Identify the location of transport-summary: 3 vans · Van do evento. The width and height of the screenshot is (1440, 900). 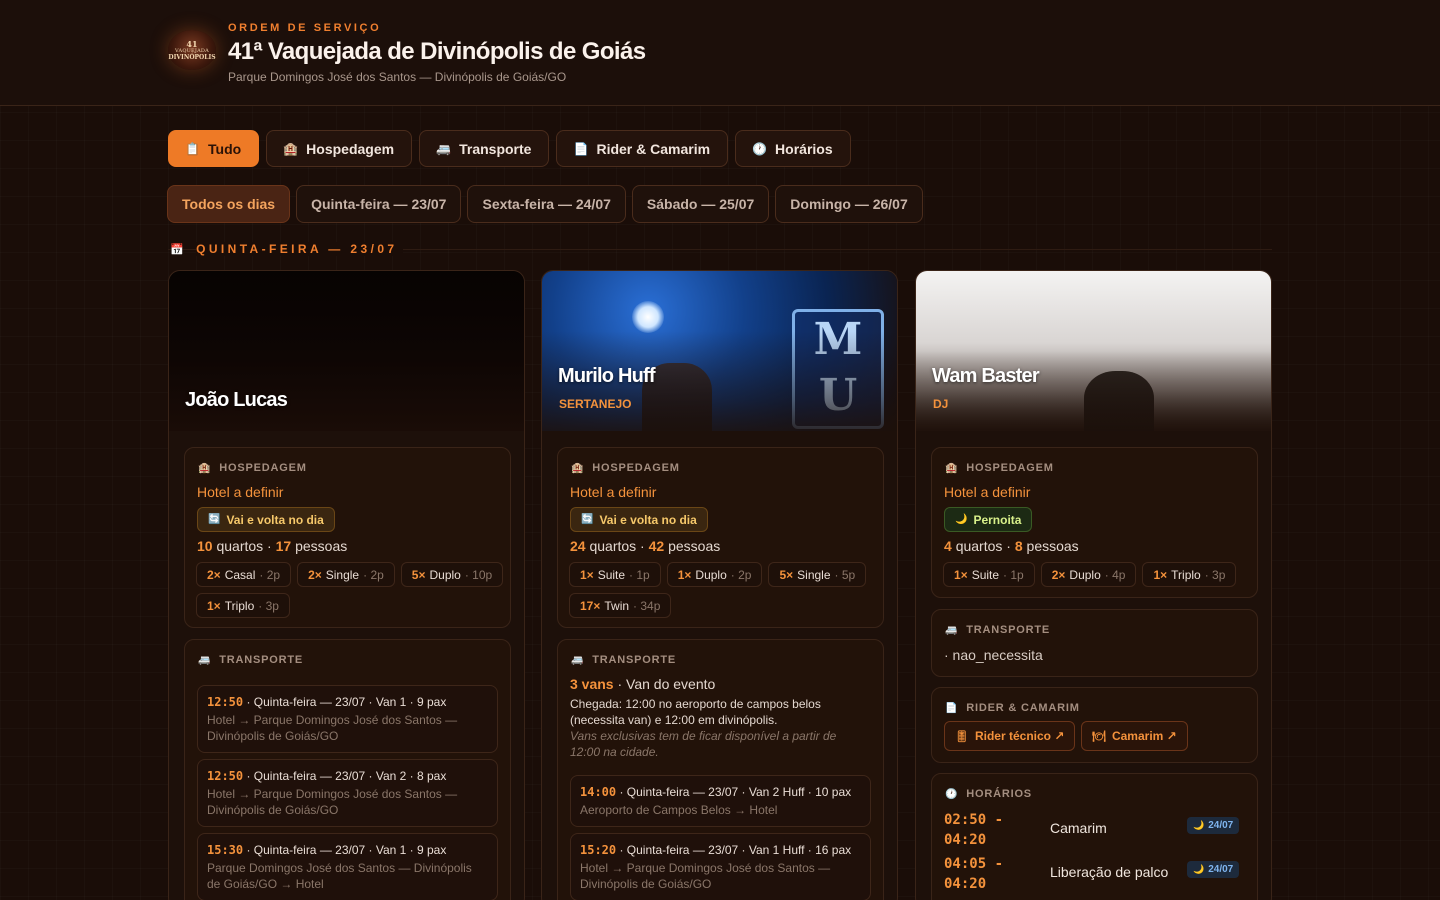
(643, 684).